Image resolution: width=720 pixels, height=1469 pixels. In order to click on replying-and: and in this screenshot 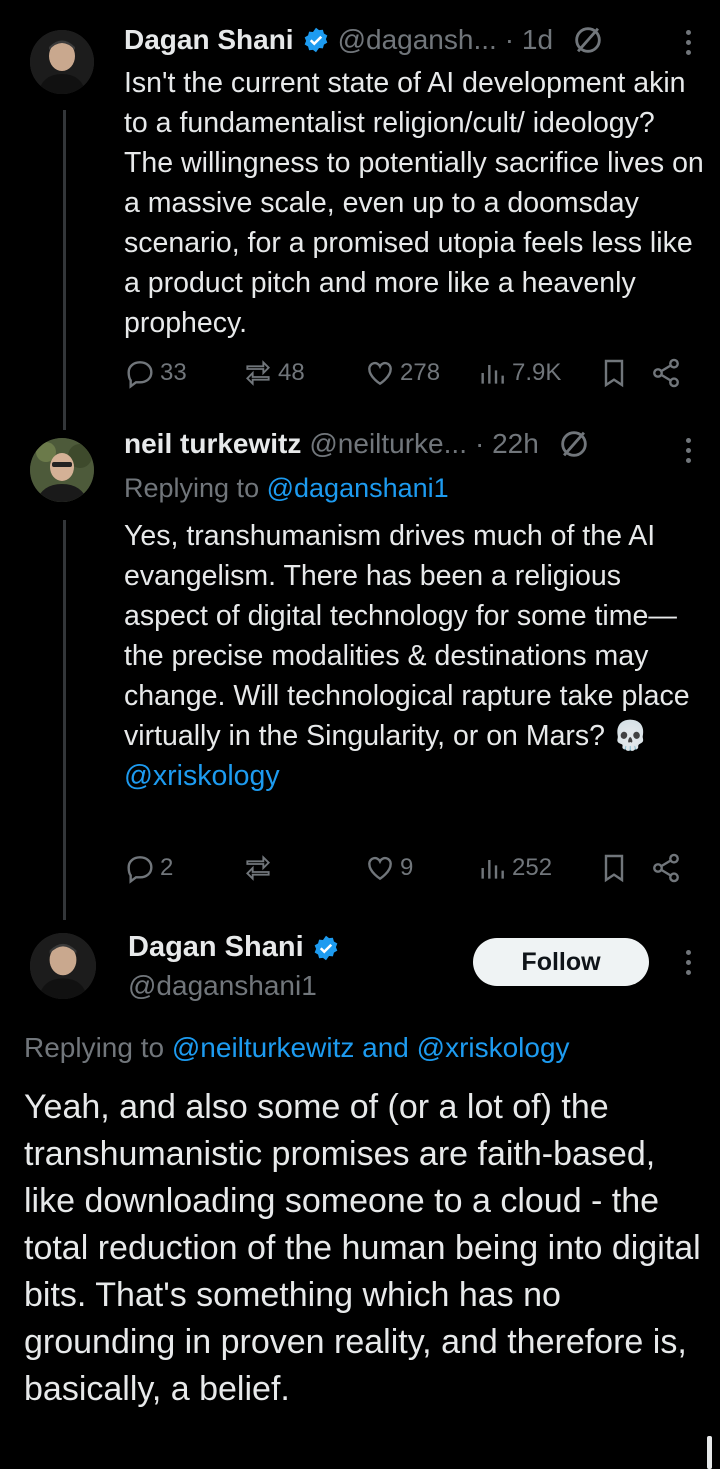, I will do `click(385, 1047)`.